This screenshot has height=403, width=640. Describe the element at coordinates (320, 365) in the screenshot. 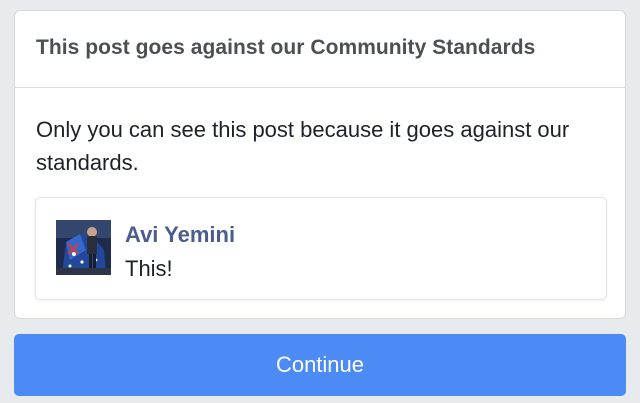

I see `continue-button: Continue` at that location.